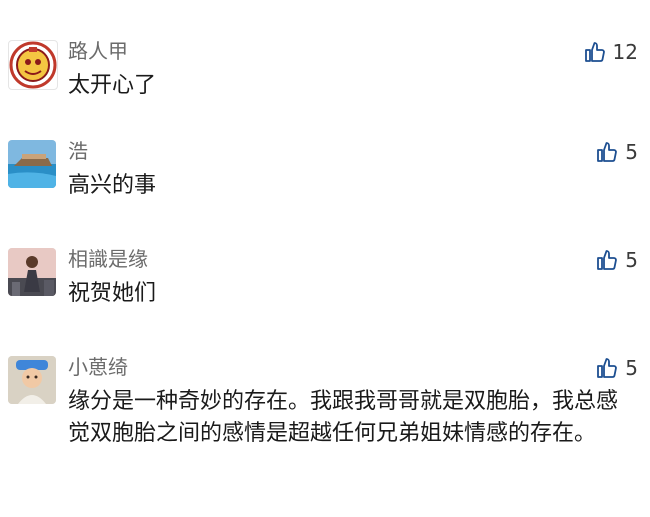 This screenshot has height=517, width=650. I want to click on username: 路人甲, so click(98, 51).